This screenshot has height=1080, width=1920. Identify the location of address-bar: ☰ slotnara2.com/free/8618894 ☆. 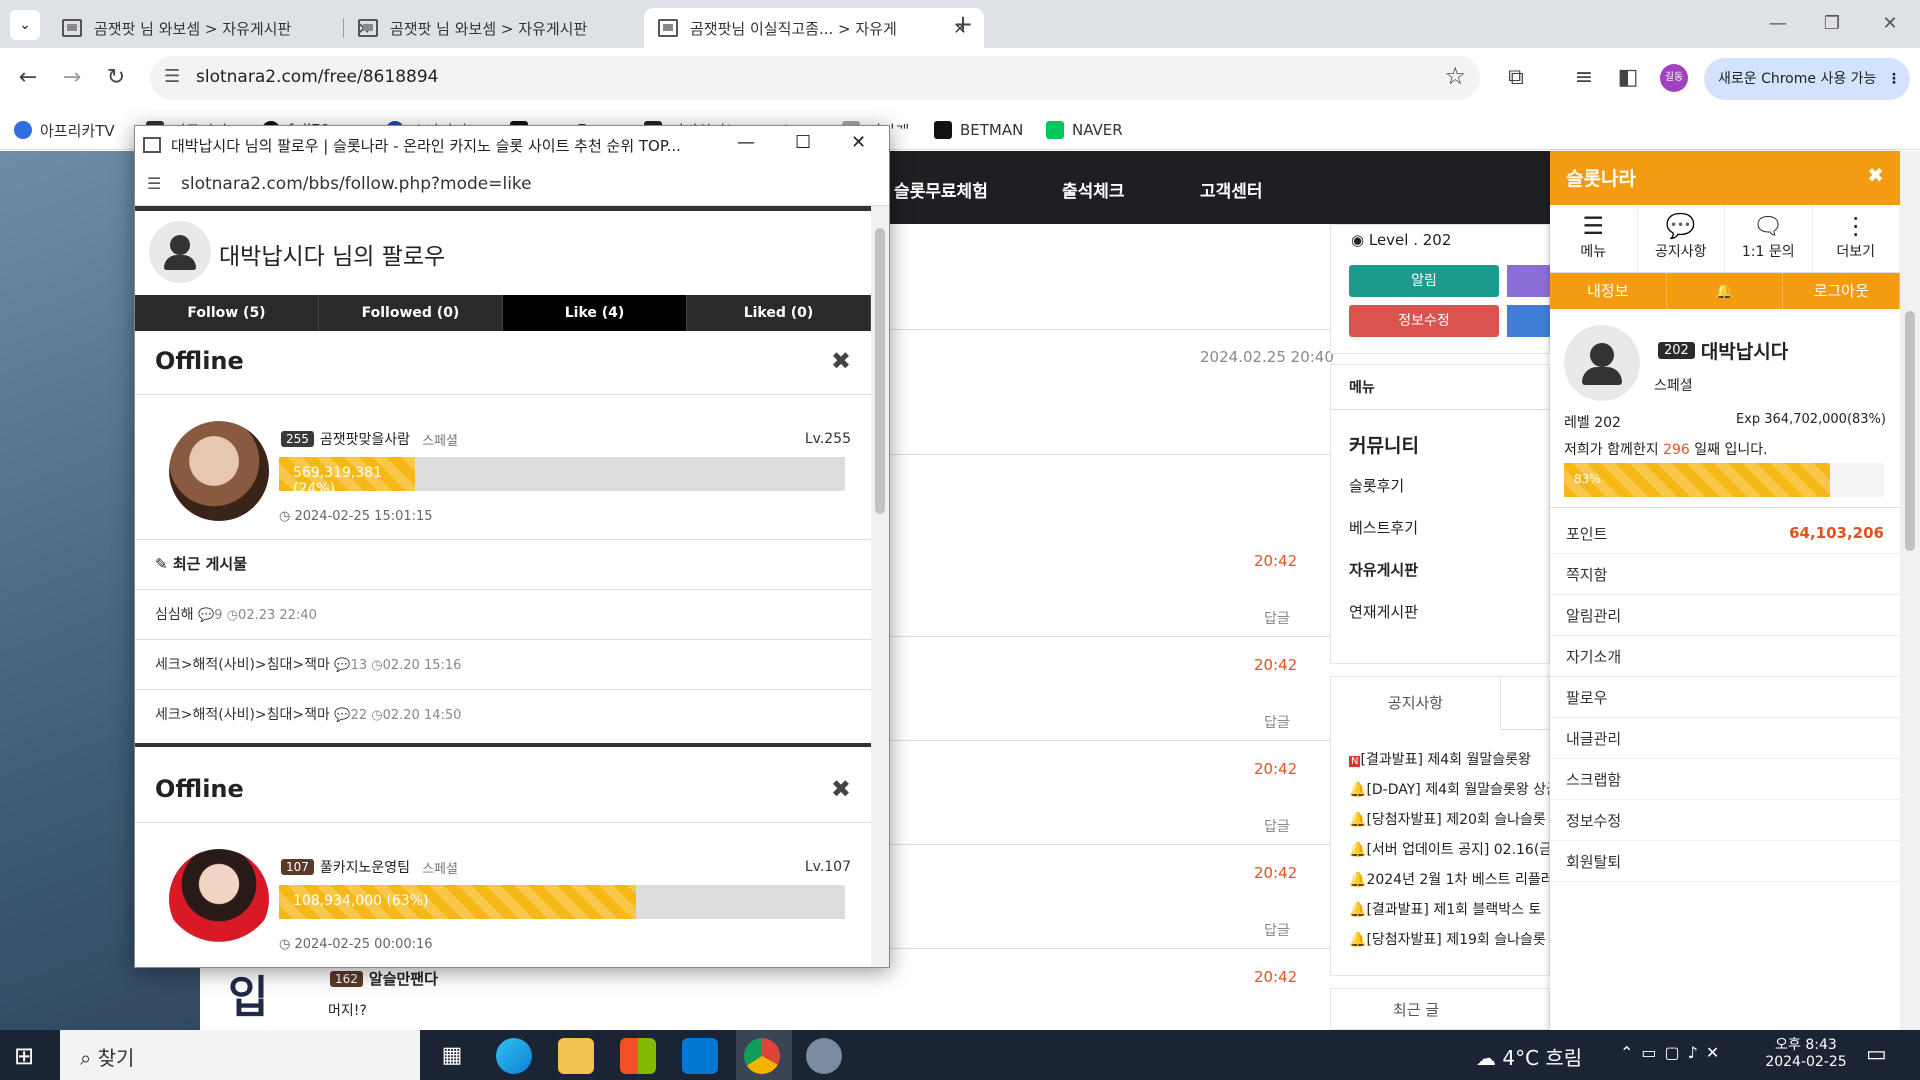
(815, 78).